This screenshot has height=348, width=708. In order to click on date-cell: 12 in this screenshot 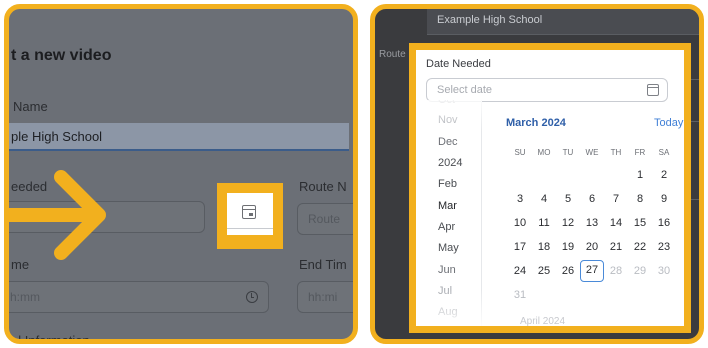, I will do `click(568, 223)`.